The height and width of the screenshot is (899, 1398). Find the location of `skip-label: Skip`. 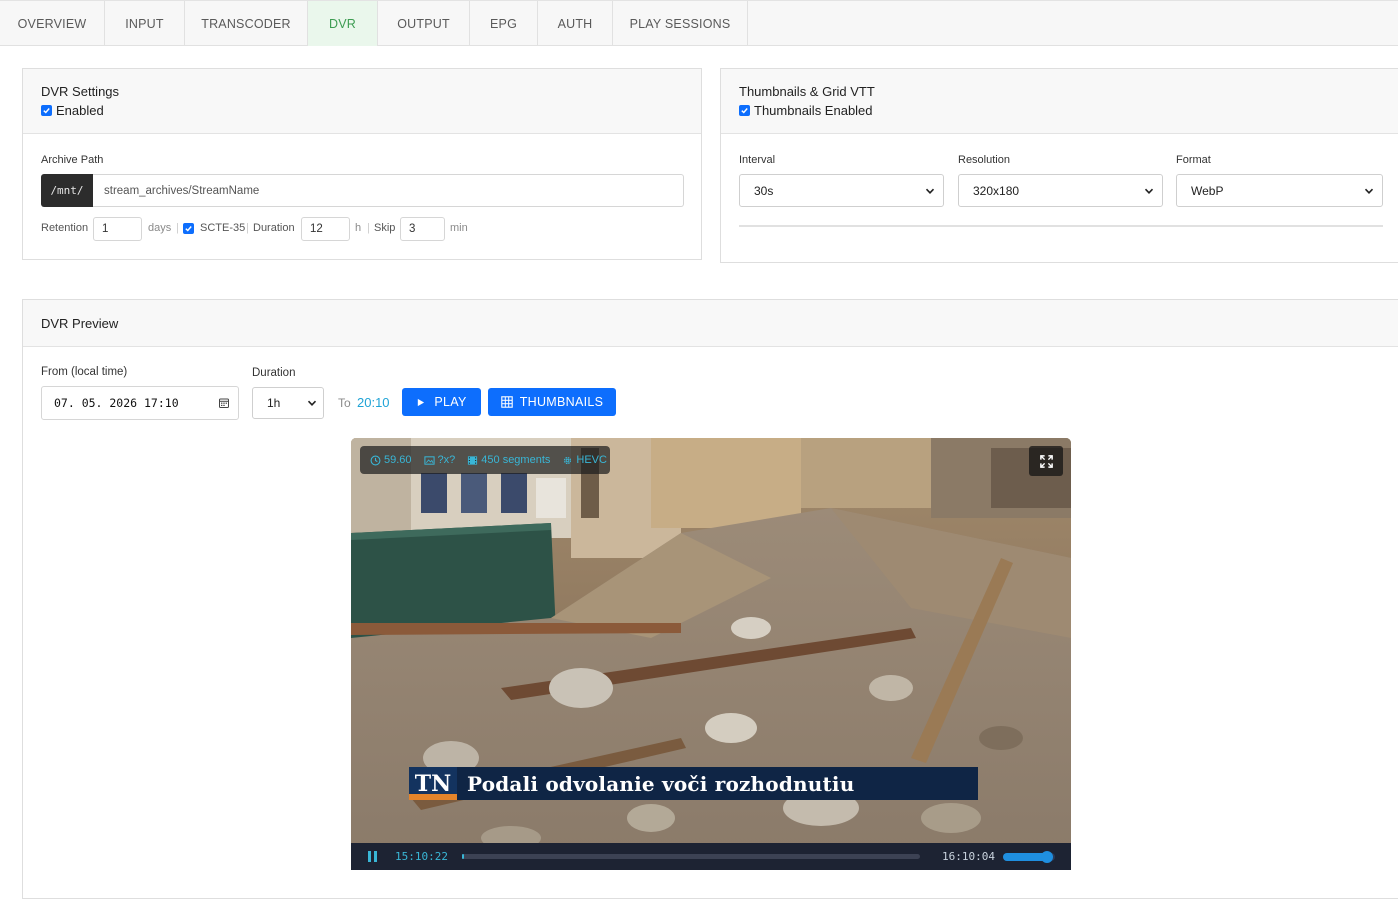

skip-label: Skip is located at coordinates (385, 228).